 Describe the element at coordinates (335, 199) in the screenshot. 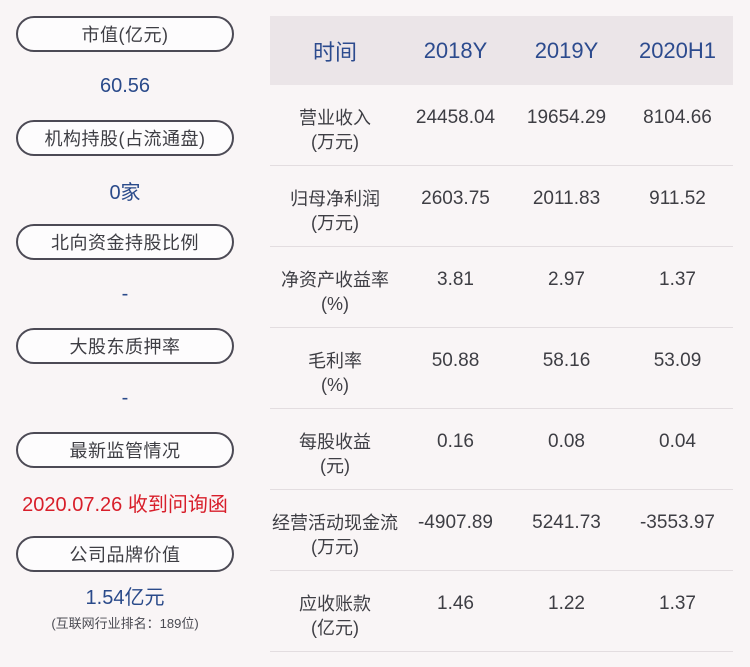

I see `row-label-main: 归母净利润` at that location.